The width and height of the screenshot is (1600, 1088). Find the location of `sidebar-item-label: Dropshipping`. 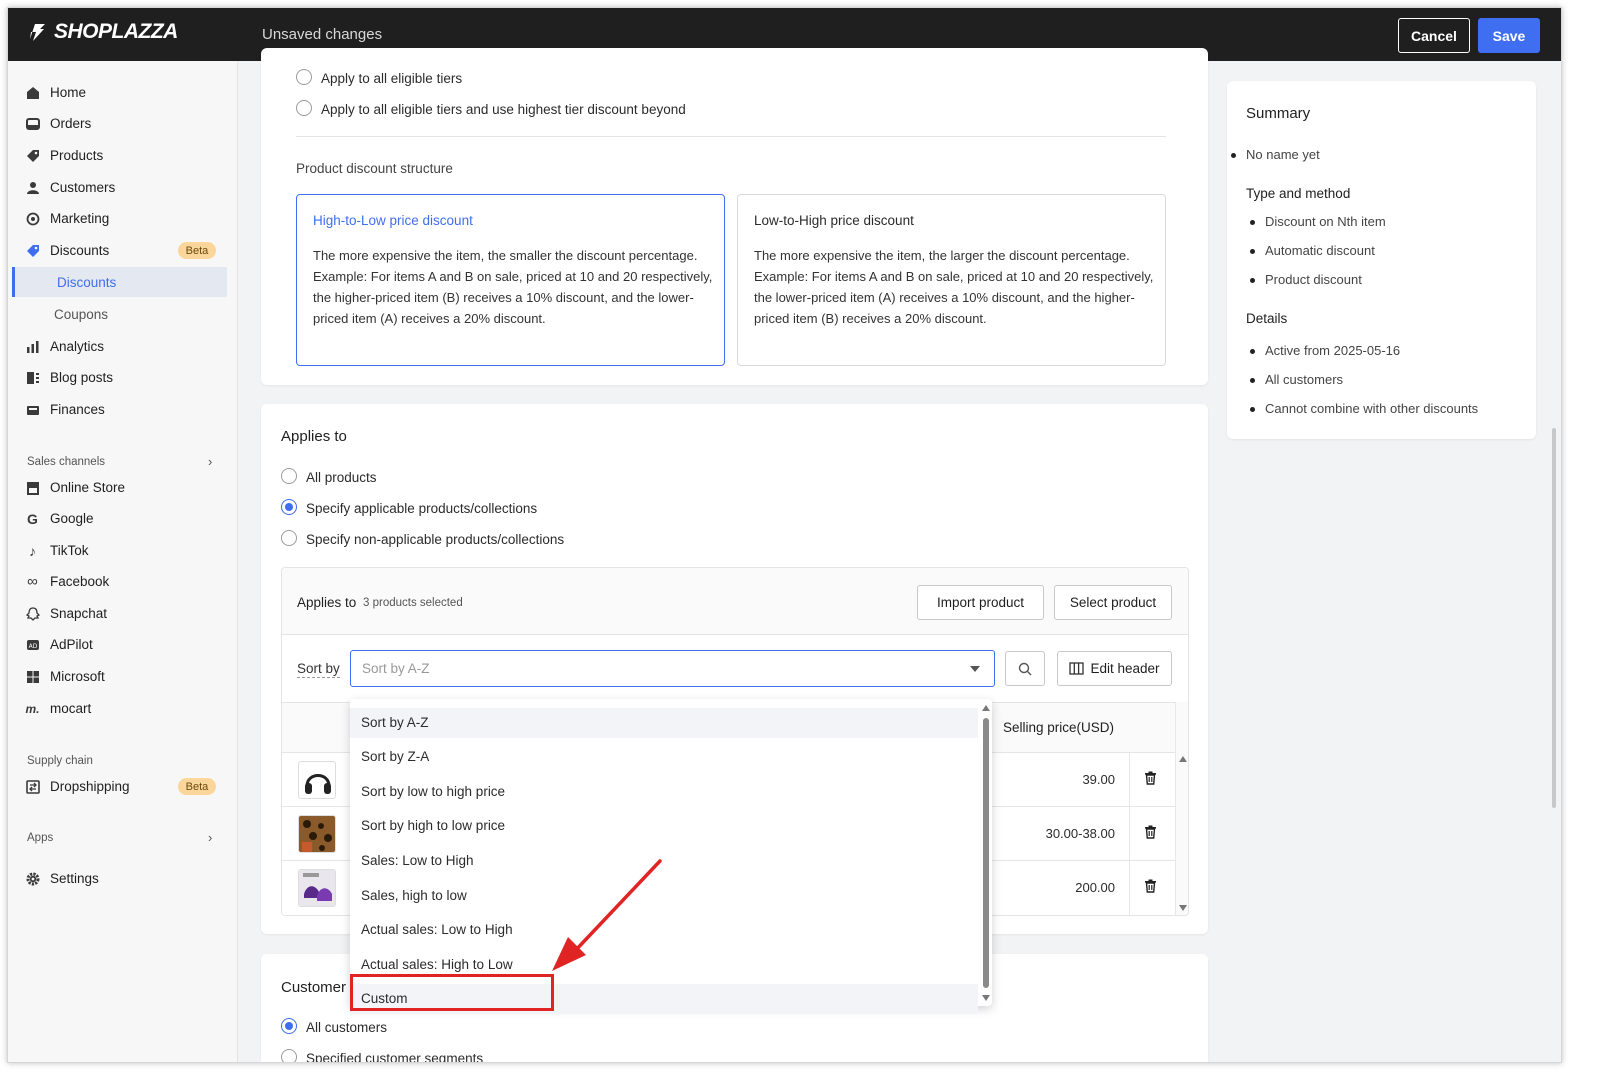

sidebar-item-label: Dropshipping is located at coordinates (90, 786).